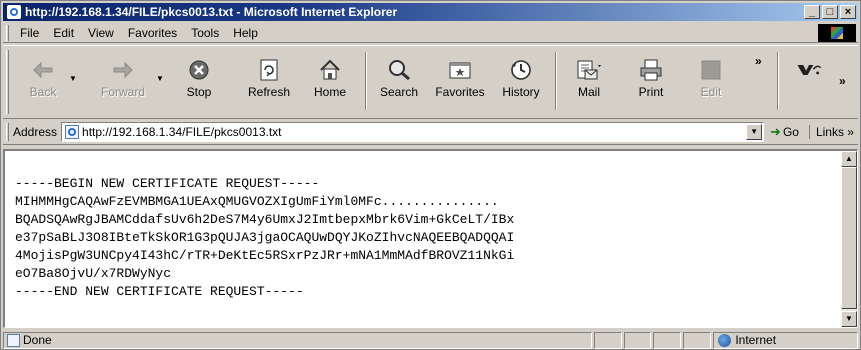 The height and width of the screenshot is (350, 861). I want to click on messenger-button, so click(809, 82).